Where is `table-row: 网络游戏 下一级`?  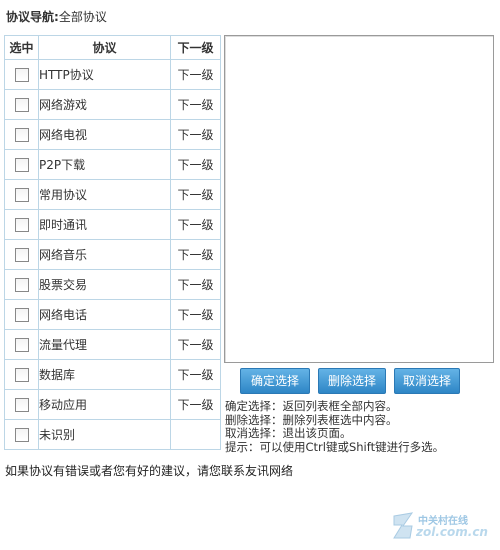
table-row: 网络游戏 下一级 is located at coordinates (112, 104).